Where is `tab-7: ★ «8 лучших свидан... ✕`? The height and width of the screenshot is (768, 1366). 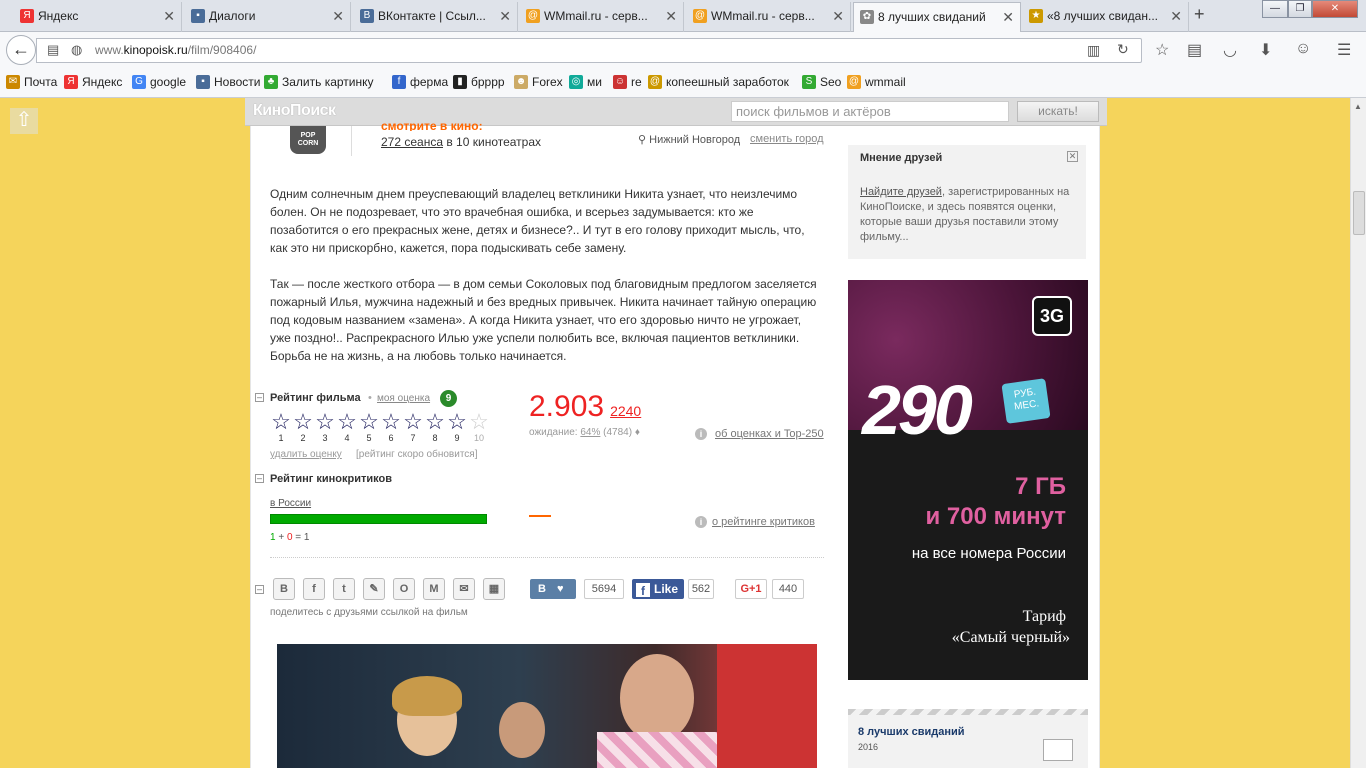 tab-7: ★ «8 лучших свидан... ✕ is located at coordinates (1106, 17).